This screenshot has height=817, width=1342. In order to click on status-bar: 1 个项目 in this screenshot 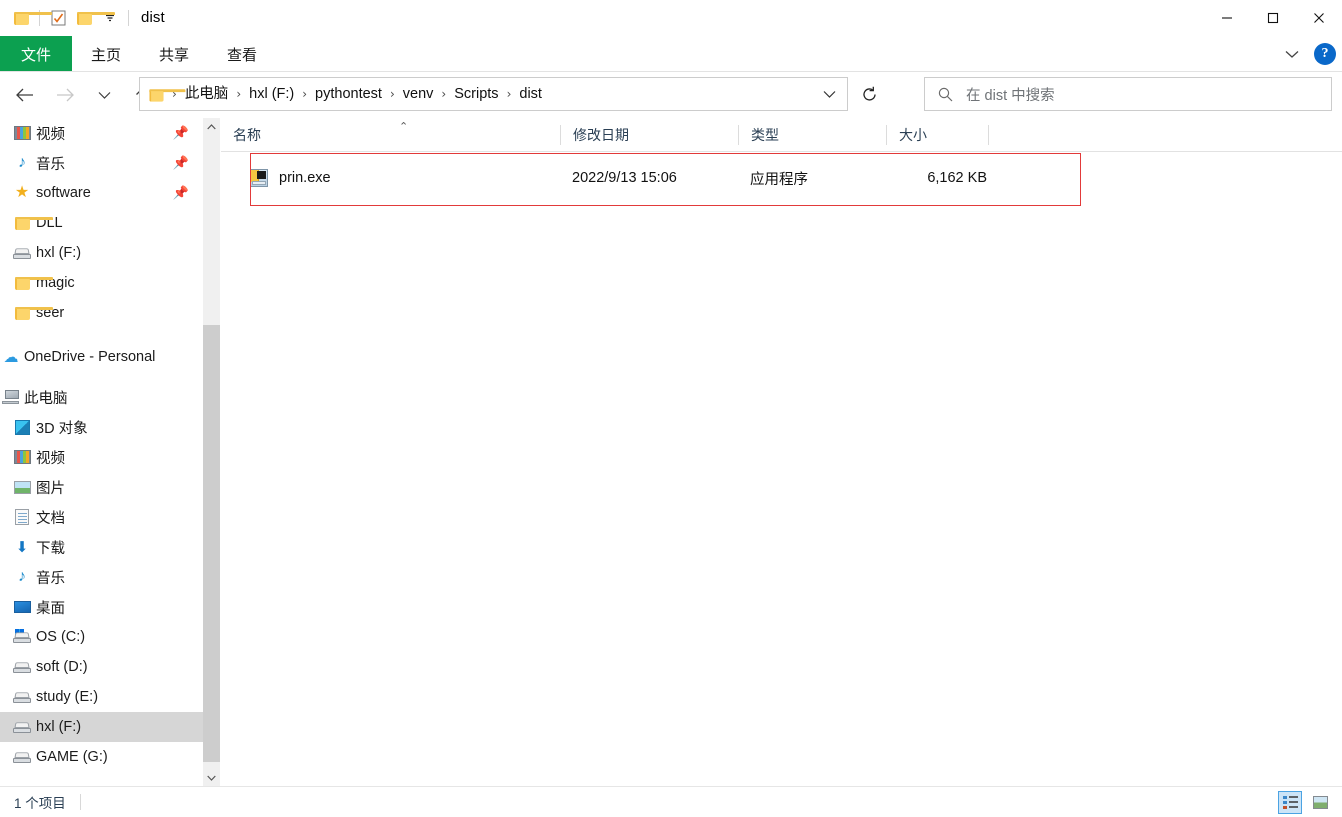, I will do `click(671, 801)`.